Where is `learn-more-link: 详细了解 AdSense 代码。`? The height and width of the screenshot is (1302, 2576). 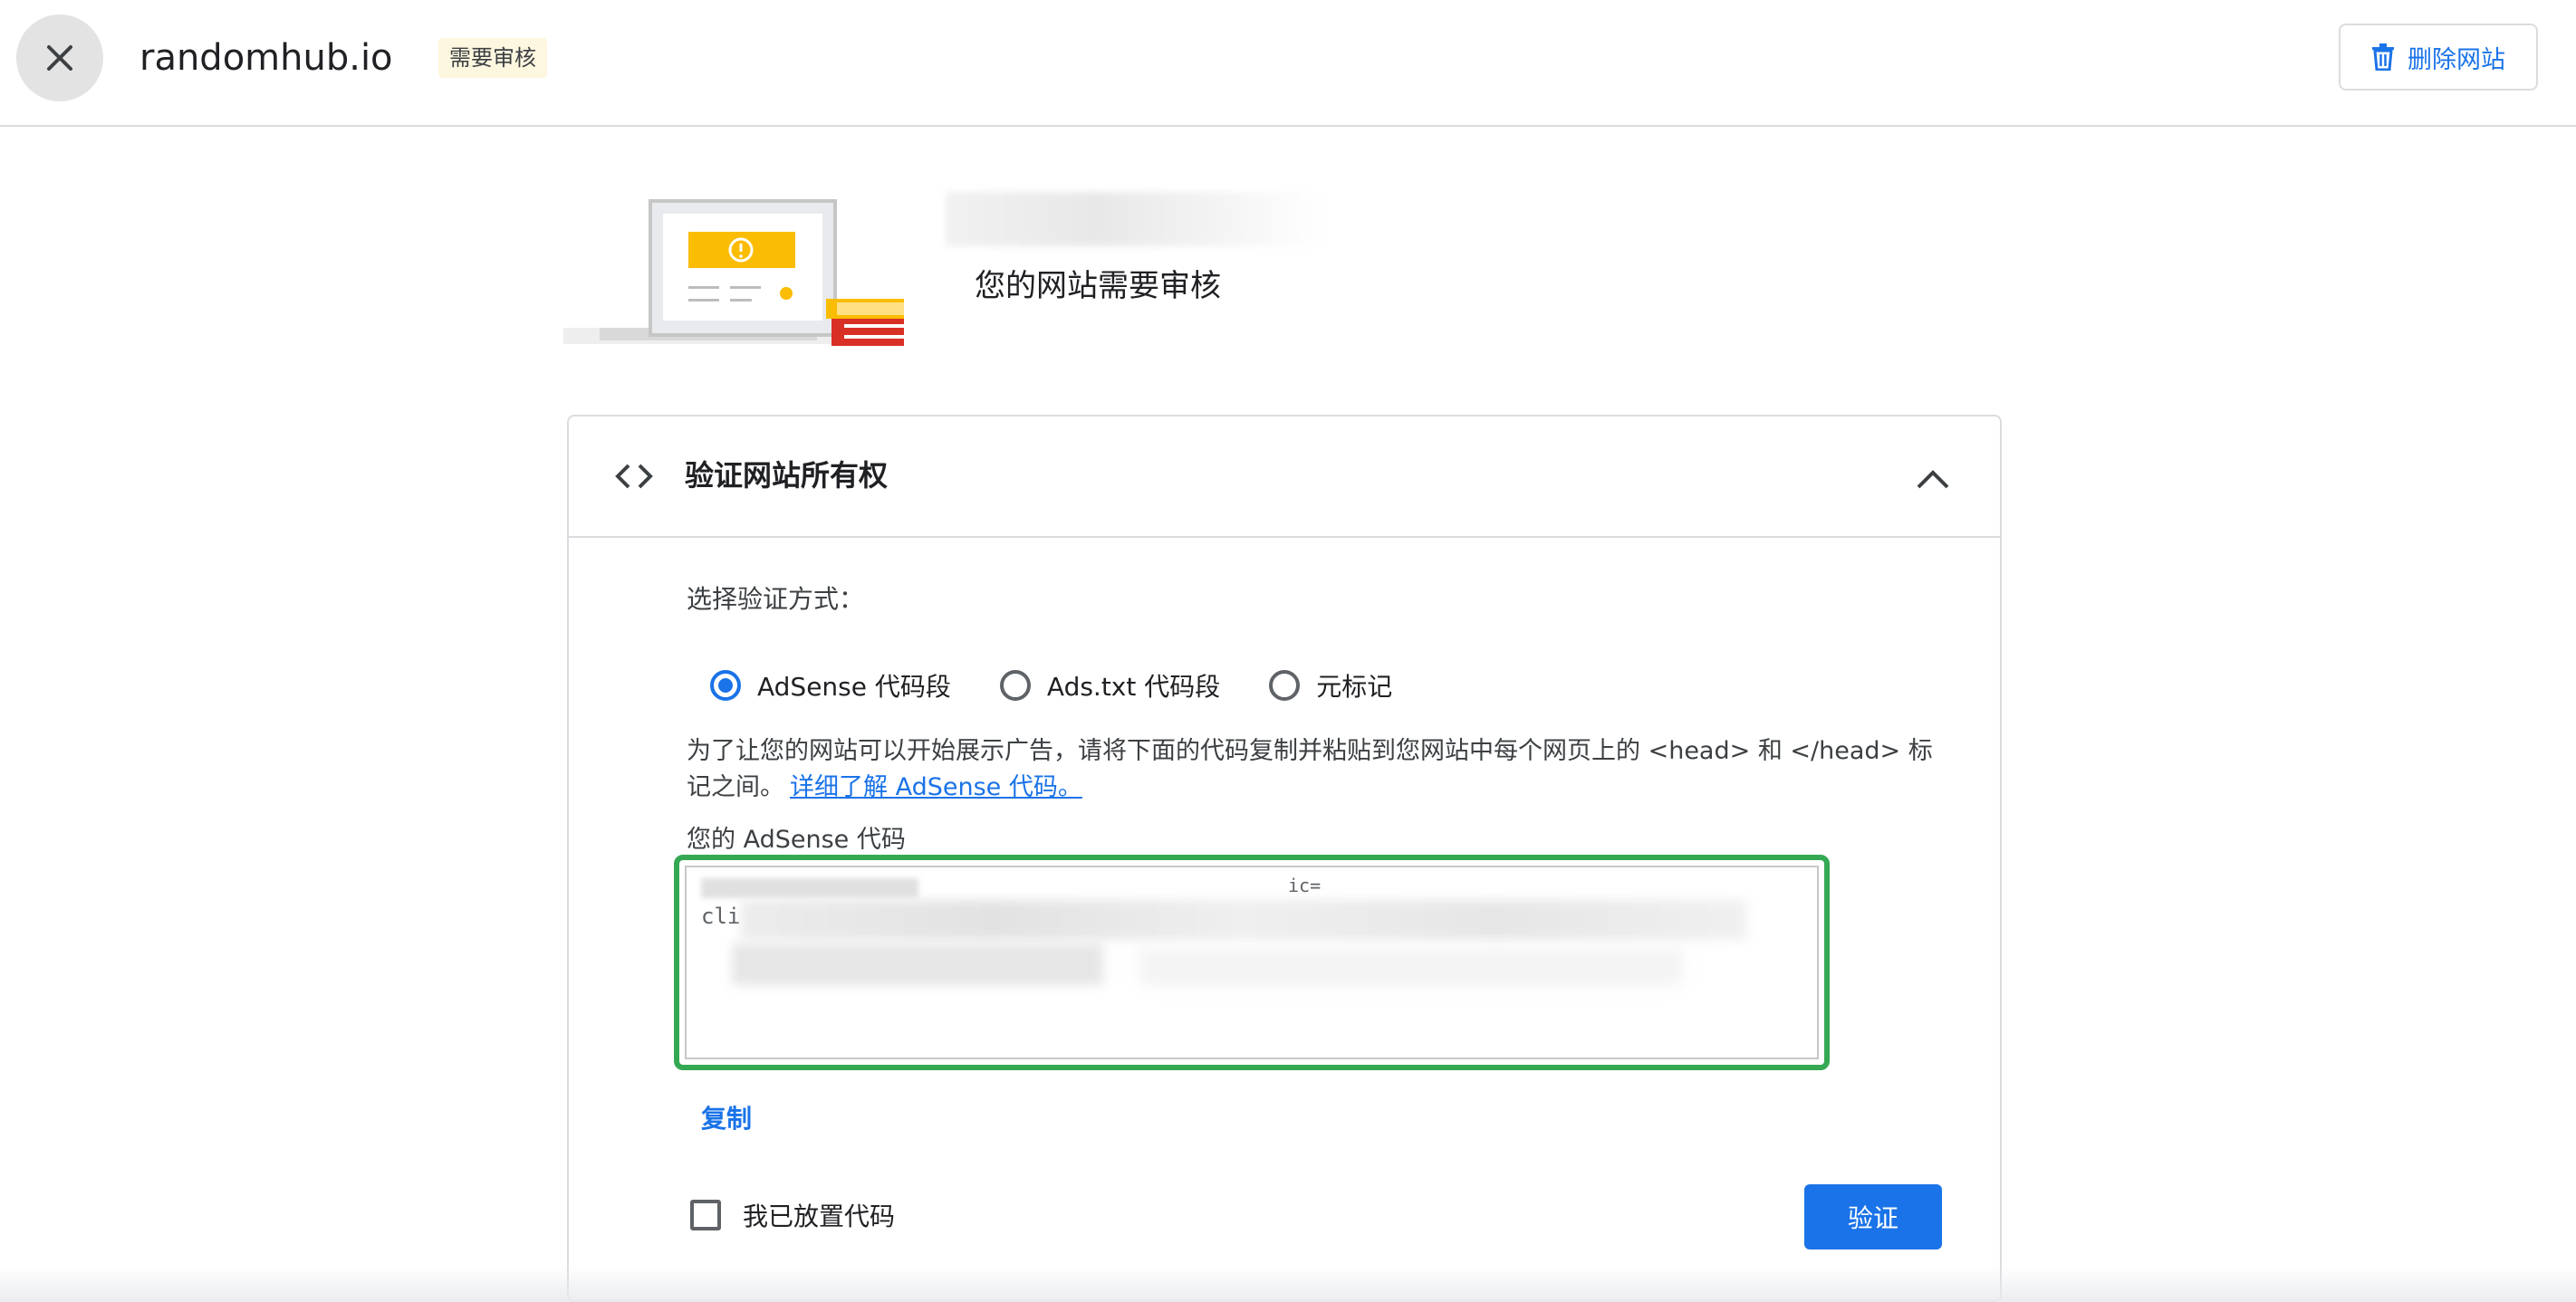
learn-more-link: 详细了解 AdSense 代码。 is located at coordinates (936, 787).